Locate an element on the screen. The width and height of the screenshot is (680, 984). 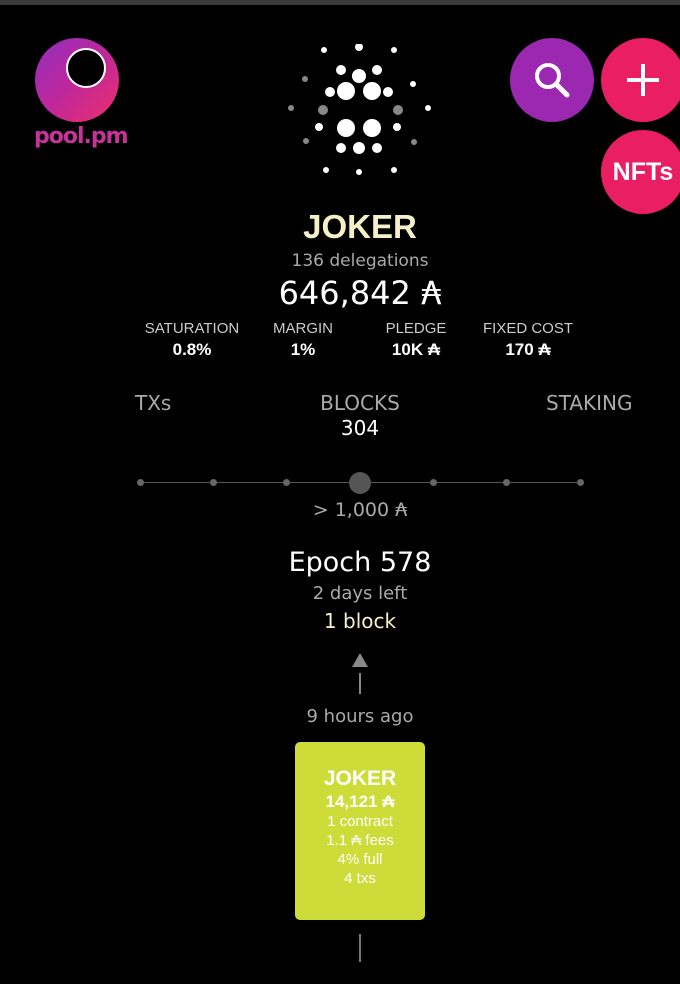
stat-pledge: PLEDGE 10K ₳ is located at coordinates (416, 340).